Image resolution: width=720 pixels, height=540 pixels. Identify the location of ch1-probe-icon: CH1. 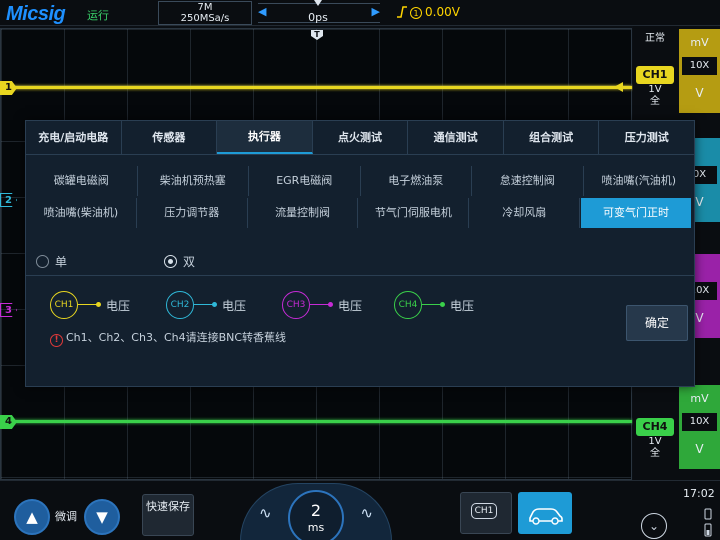
(64, 305).